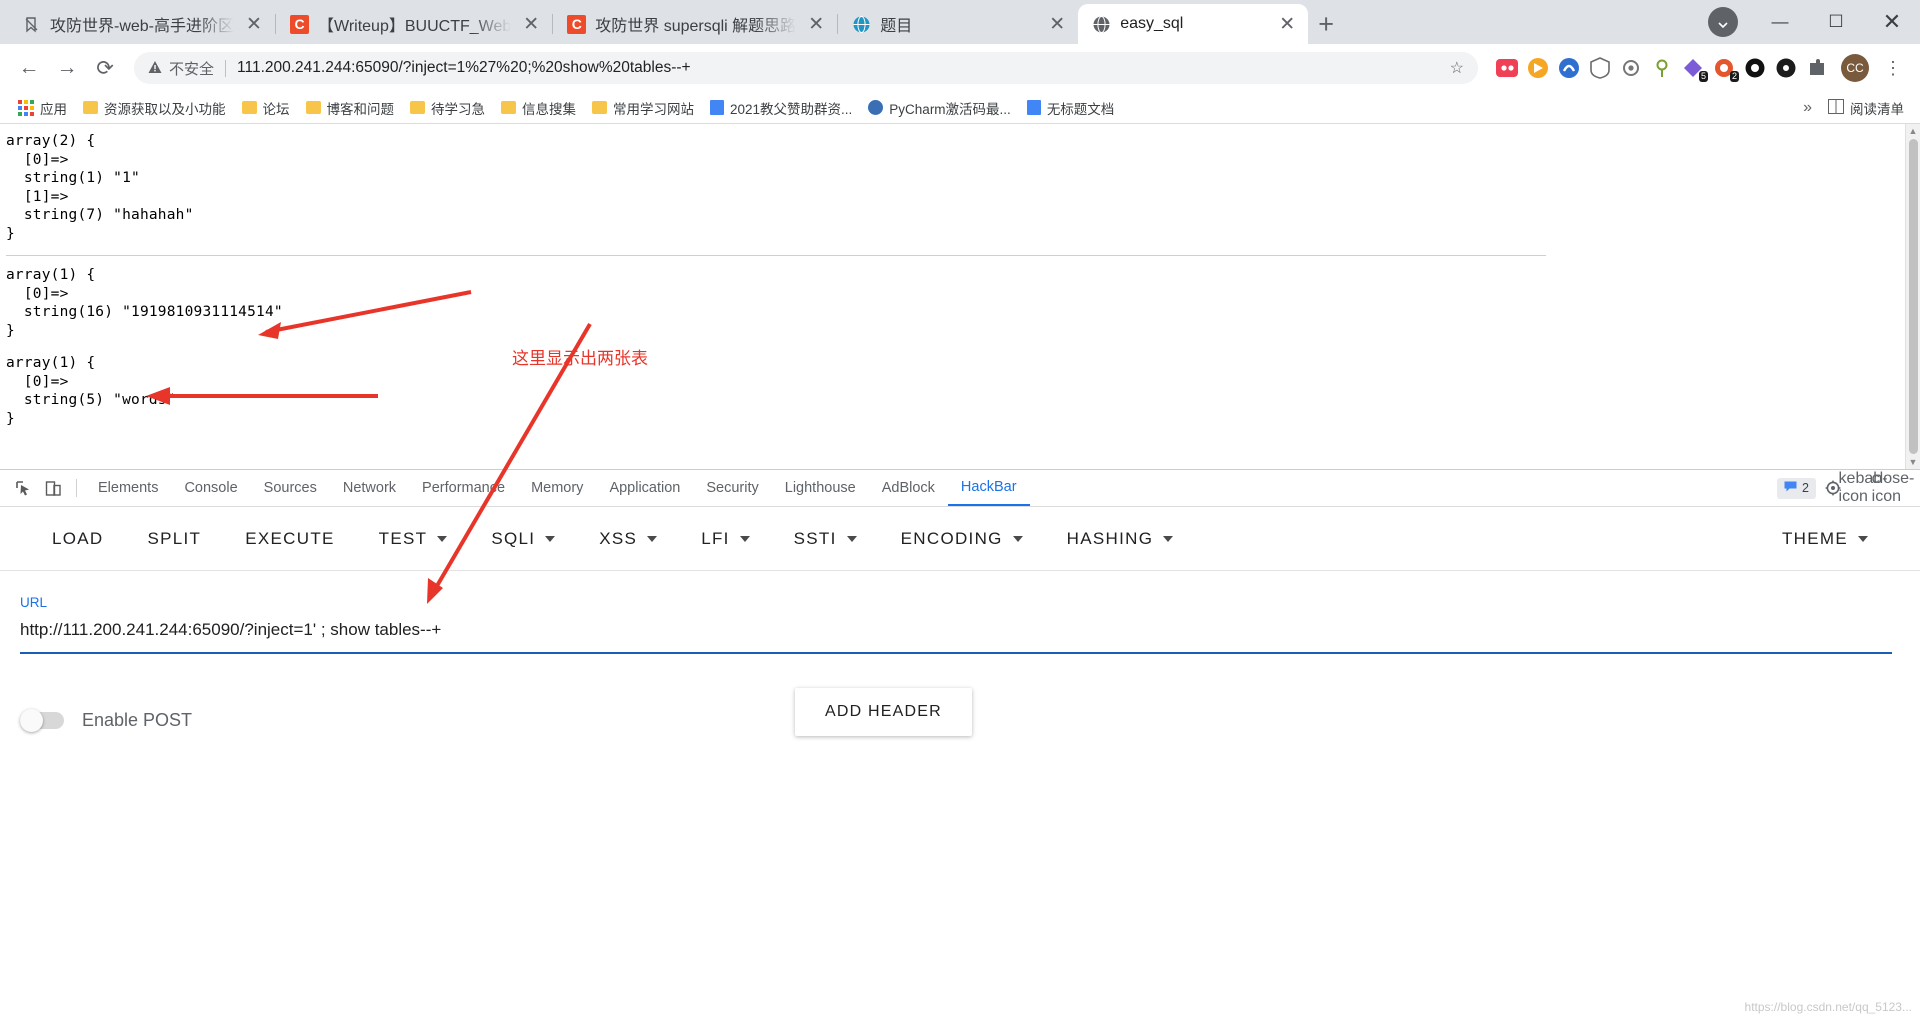 The image size is (1920, 1020). What do you see at coordinates (825, 539) in the screenshot?
I see `ssti-button: SSTI` at bounding box center [825, 539].